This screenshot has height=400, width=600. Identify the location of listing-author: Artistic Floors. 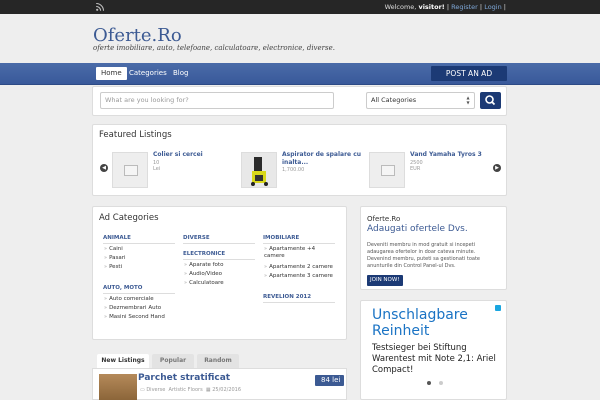
(186, 390).